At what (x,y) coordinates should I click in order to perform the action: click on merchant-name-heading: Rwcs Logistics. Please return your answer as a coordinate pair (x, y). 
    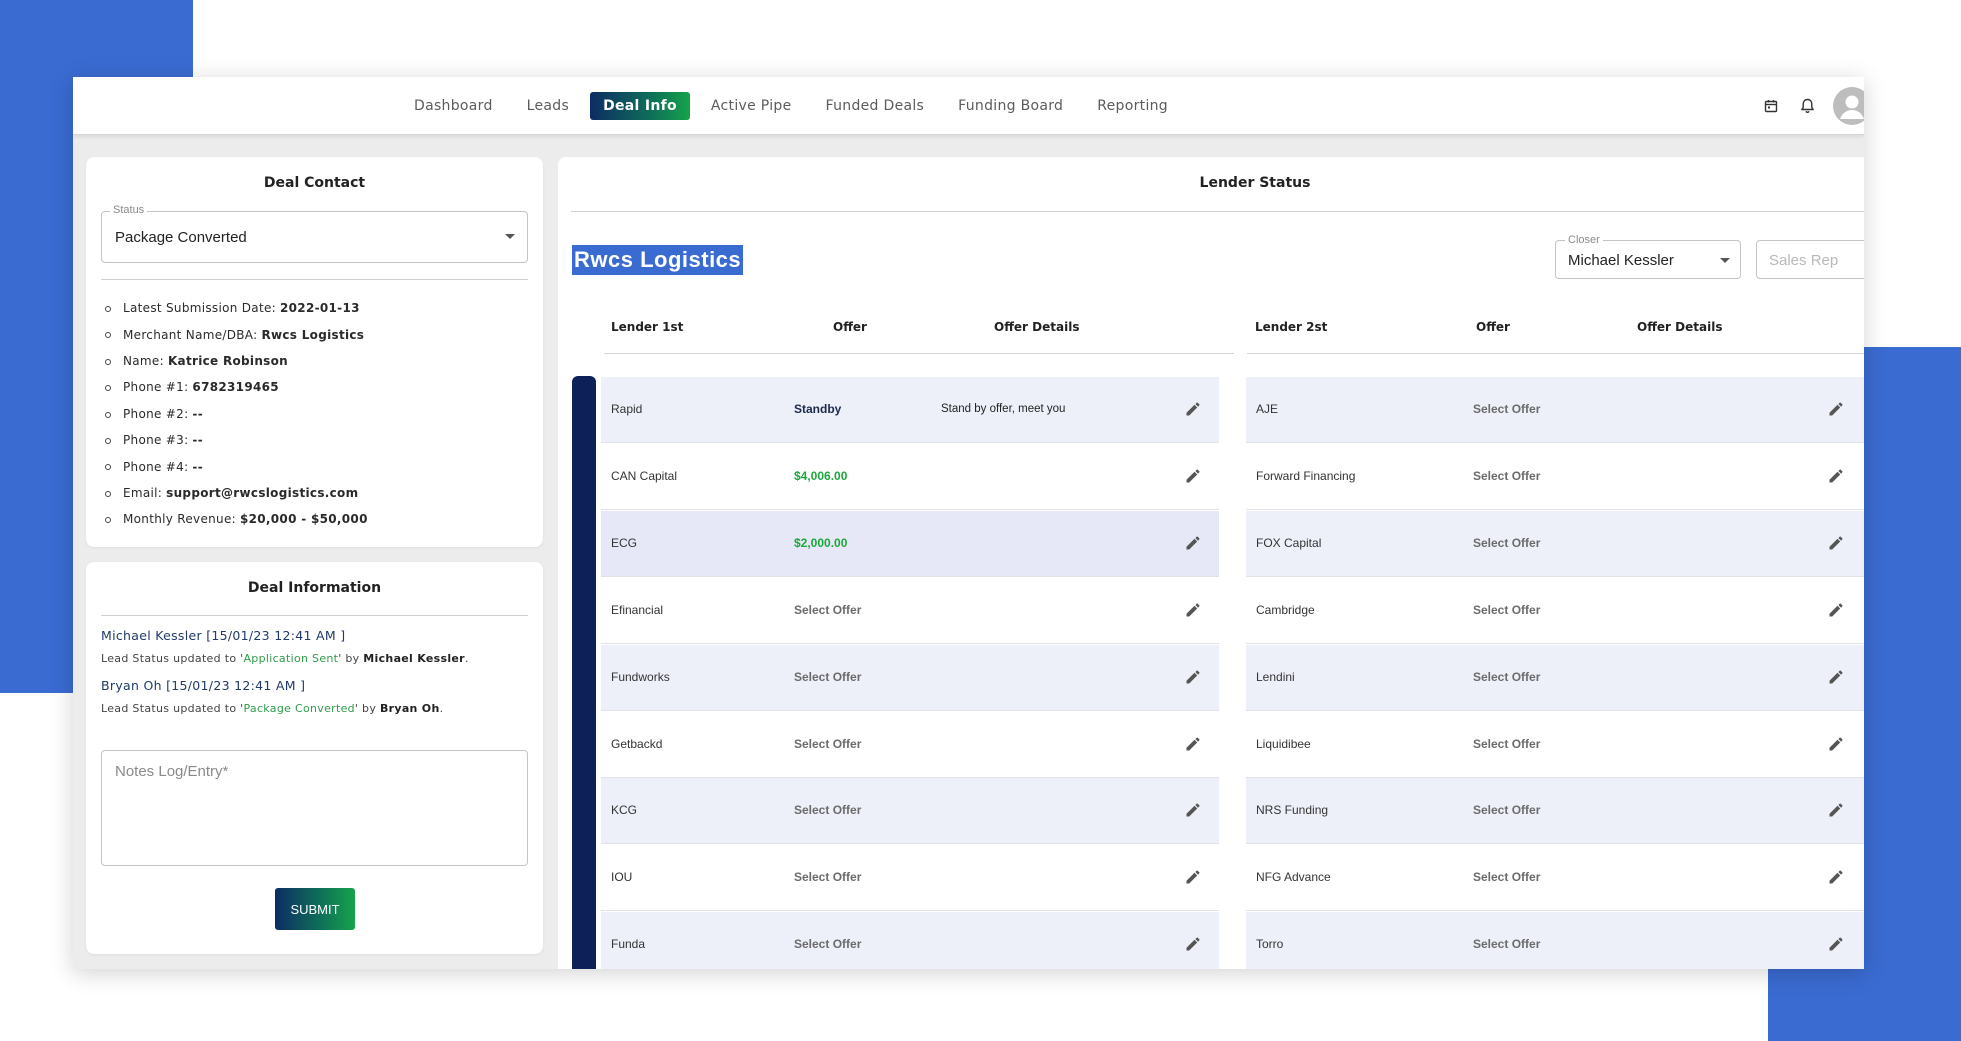
    Looking at the image, I should click on (658, 260).